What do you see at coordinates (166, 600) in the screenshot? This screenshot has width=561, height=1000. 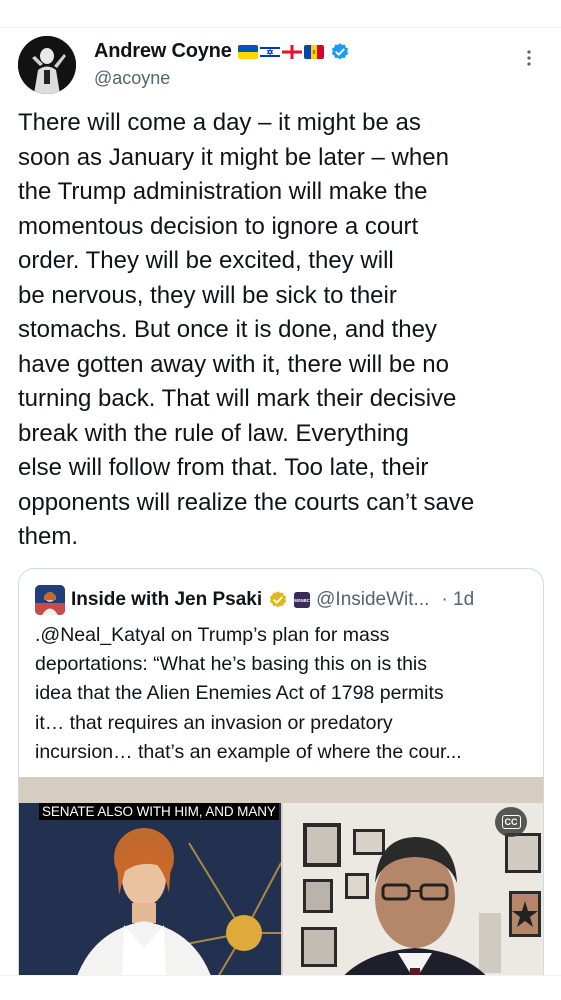 I see `quoted-display-name: Inside with Jen Psaki` at bounding box center [166, 600].